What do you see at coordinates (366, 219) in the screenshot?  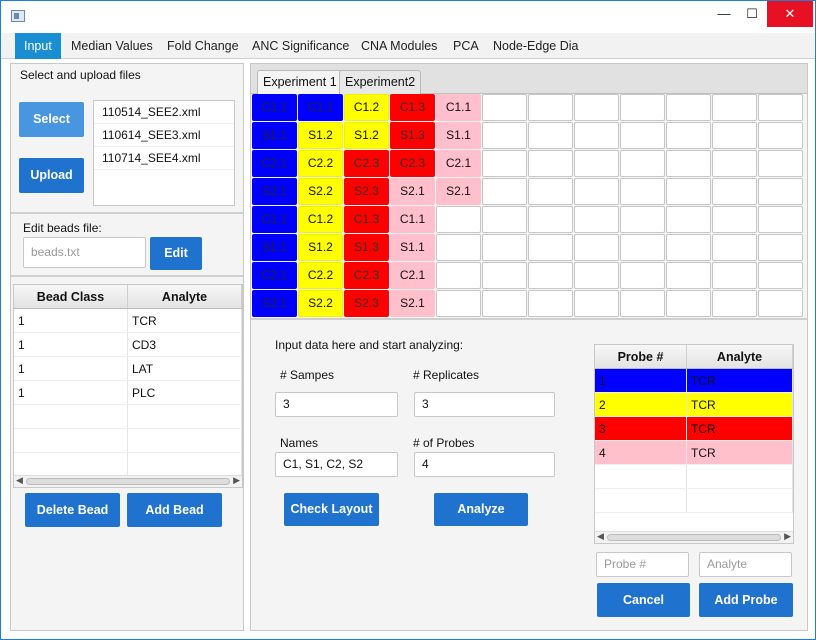 I see `plate-well: C1.3` at bounding box center [366, 219].